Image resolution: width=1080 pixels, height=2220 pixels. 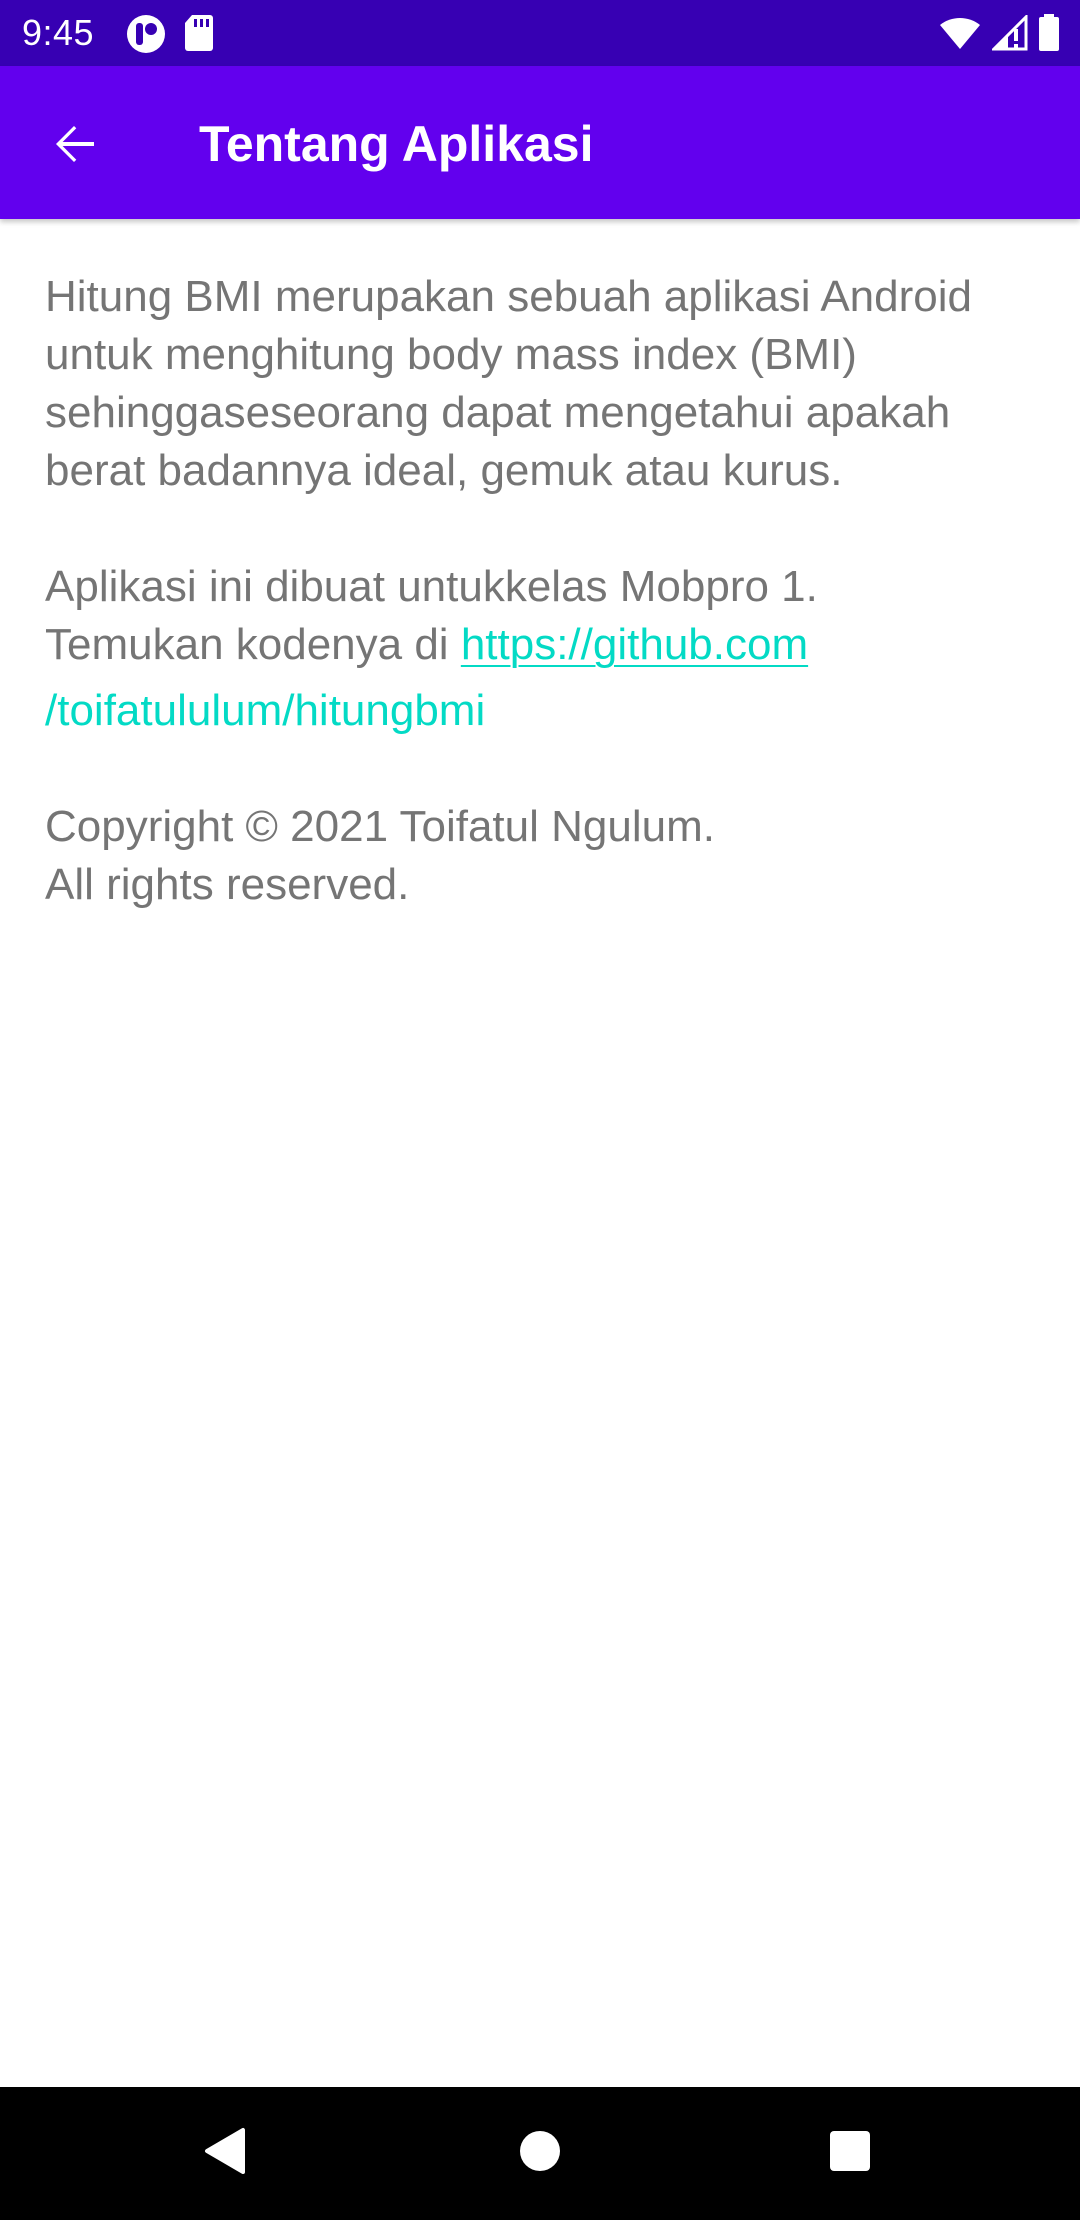 What do you see at coordinates (1049, 33) in the screenshot?
I see `battery-icon` at bounding box center [1049, 33].